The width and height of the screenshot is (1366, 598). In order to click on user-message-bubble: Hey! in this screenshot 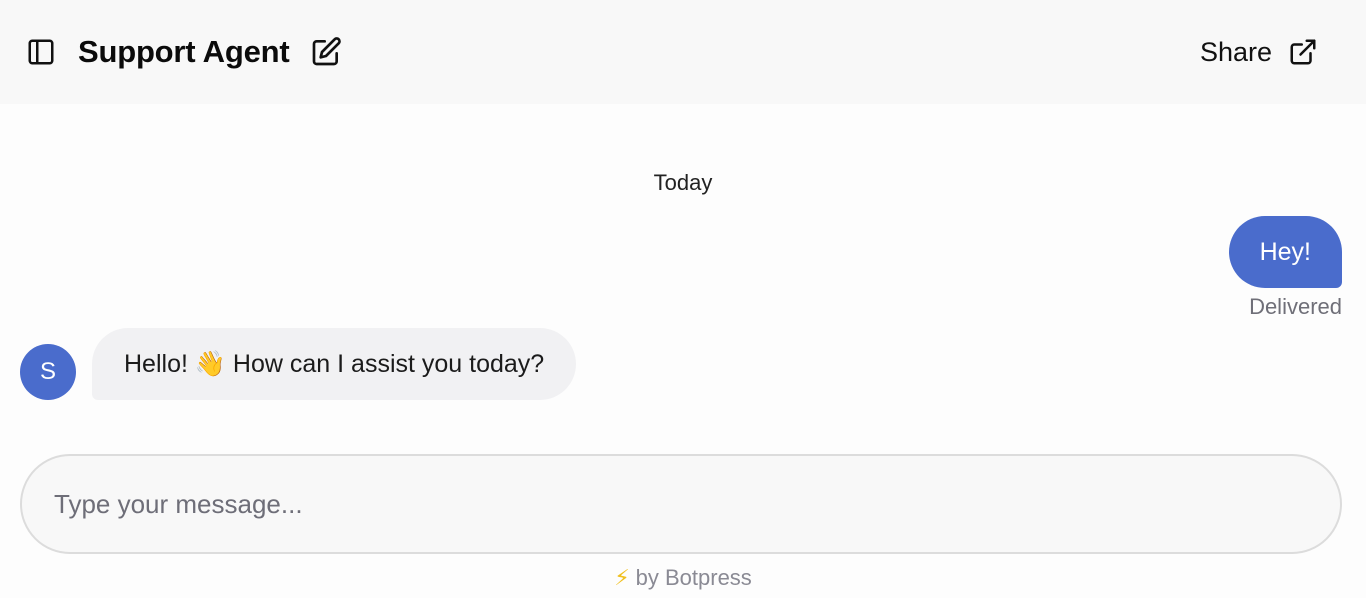, I will do `click(1285, 252)`.